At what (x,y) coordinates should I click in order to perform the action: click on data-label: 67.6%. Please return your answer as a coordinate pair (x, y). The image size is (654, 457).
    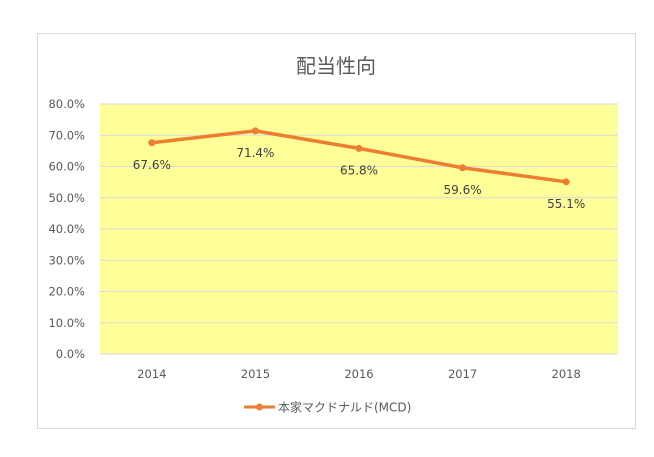
    Looking at the image, I should click on (152, 165).